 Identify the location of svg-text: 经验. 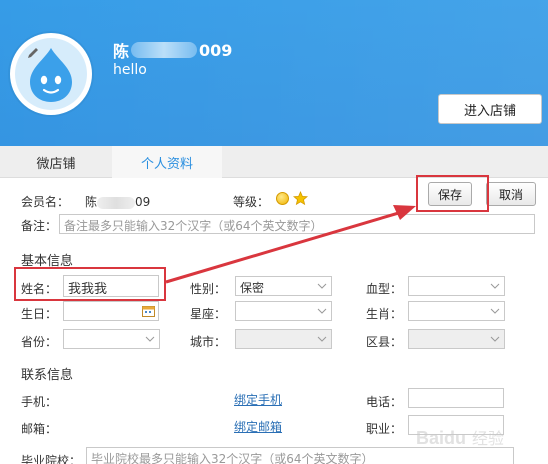
(488, 438).